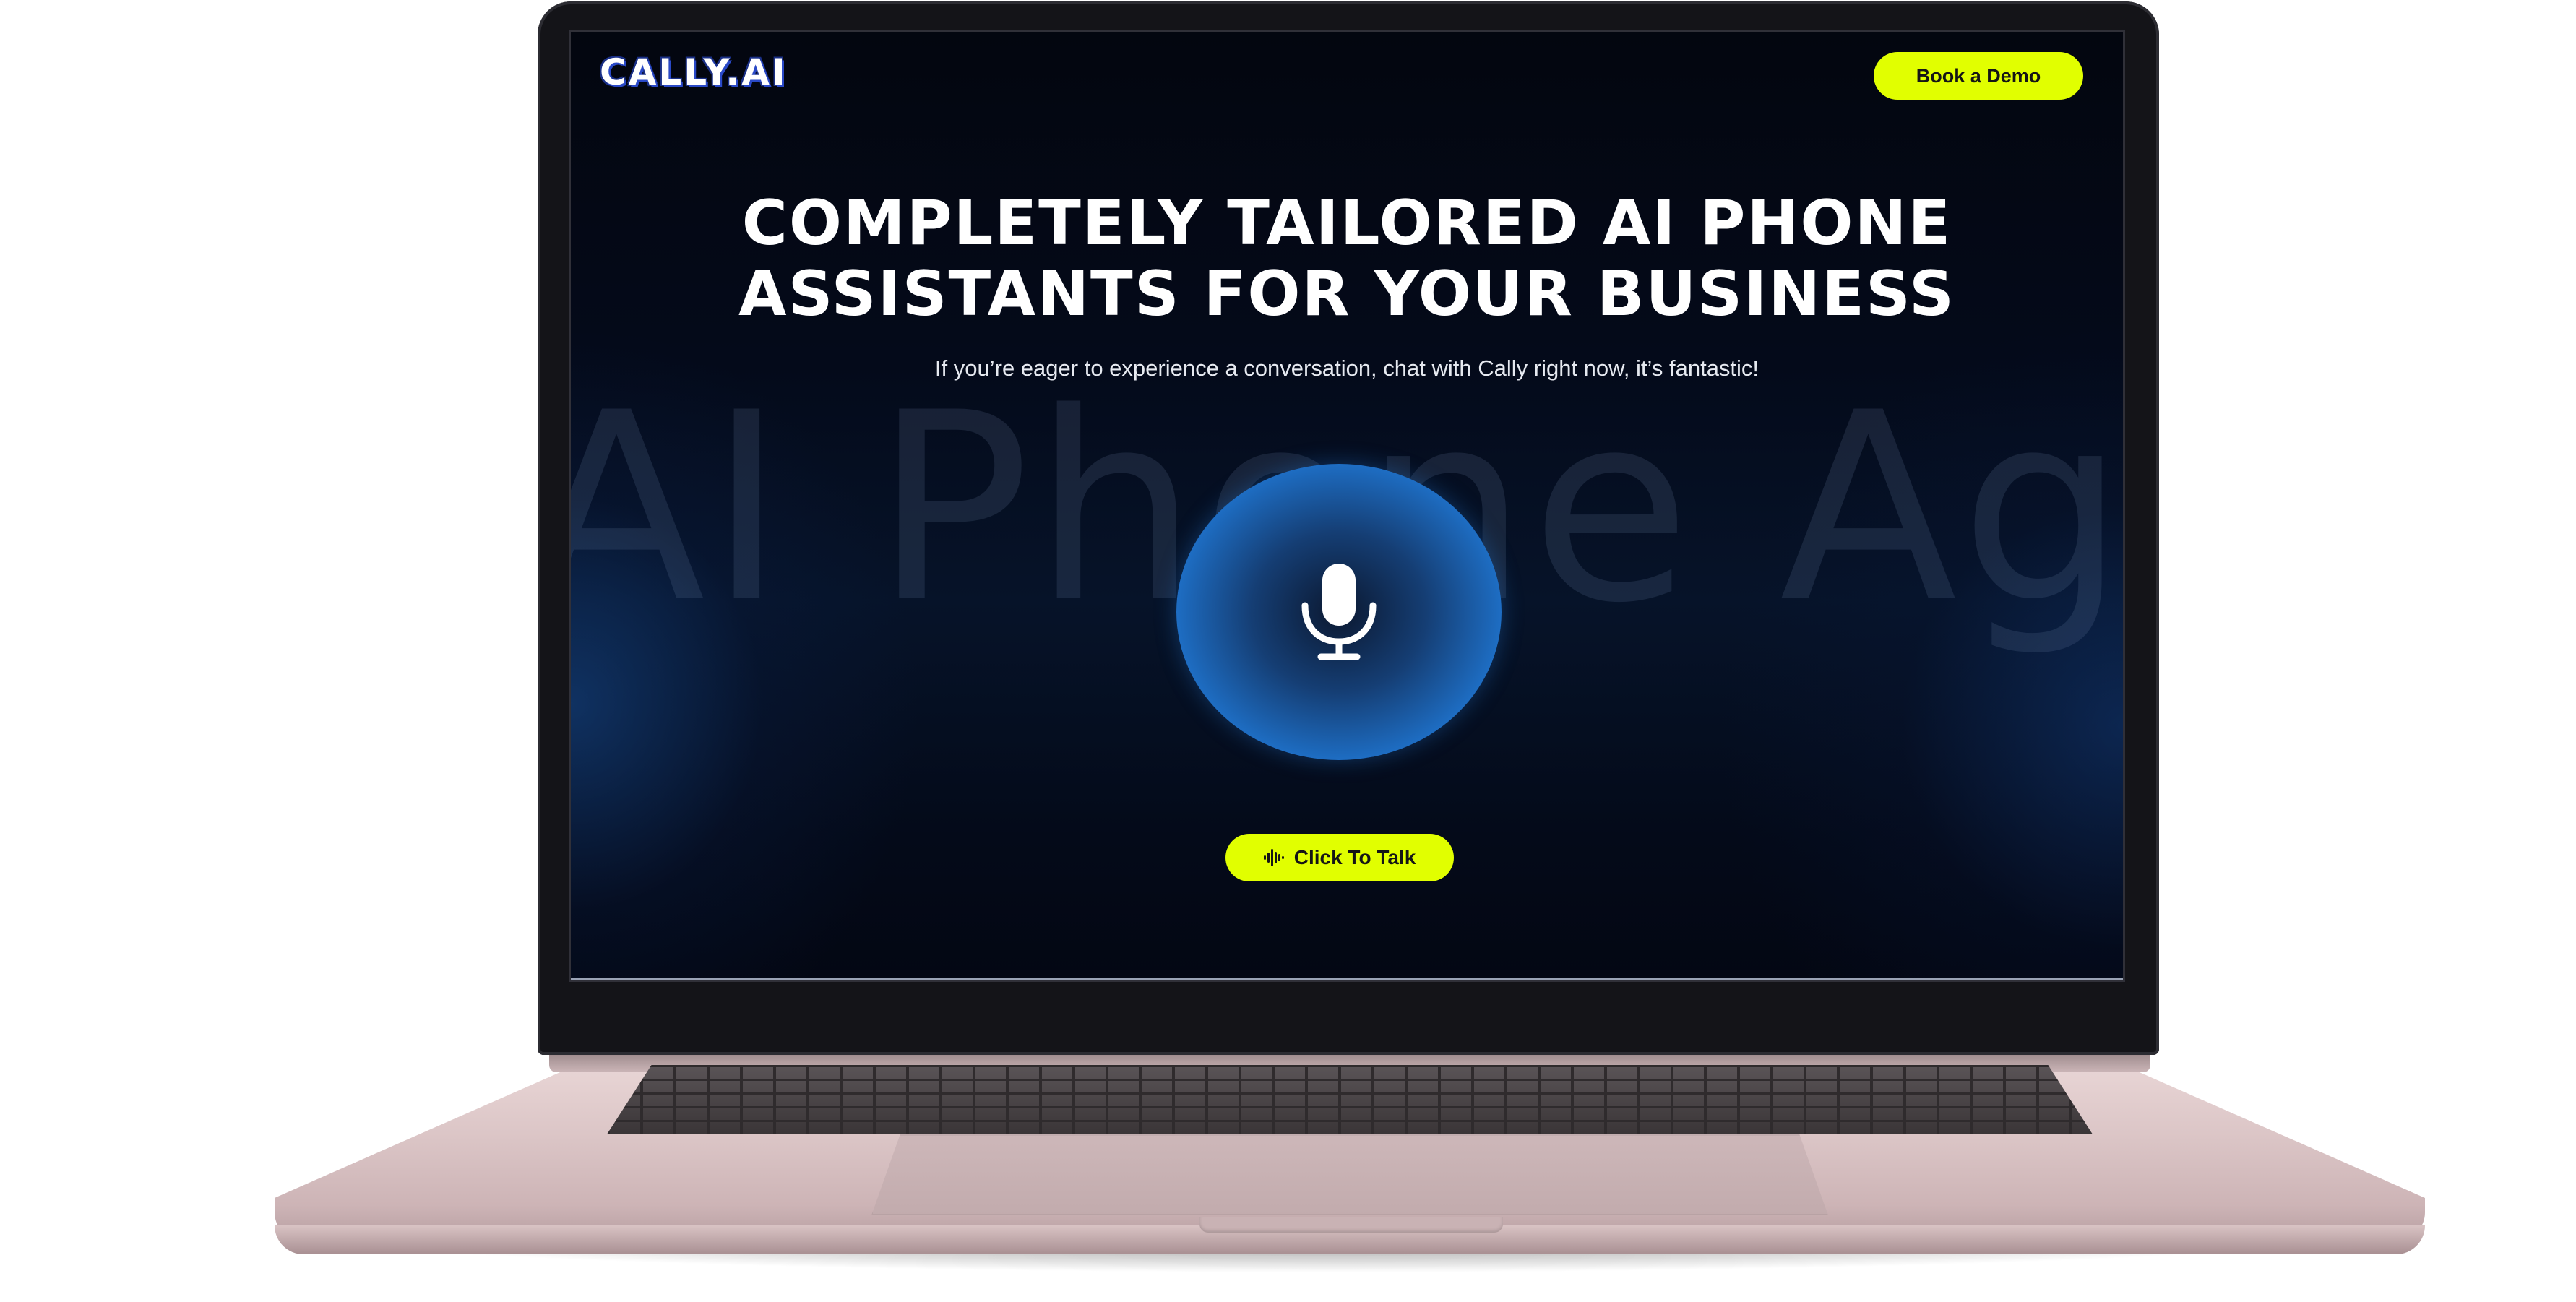 The image size is (2576, 1302). I want to click on screen-bottom-border, so click(1347, 979).